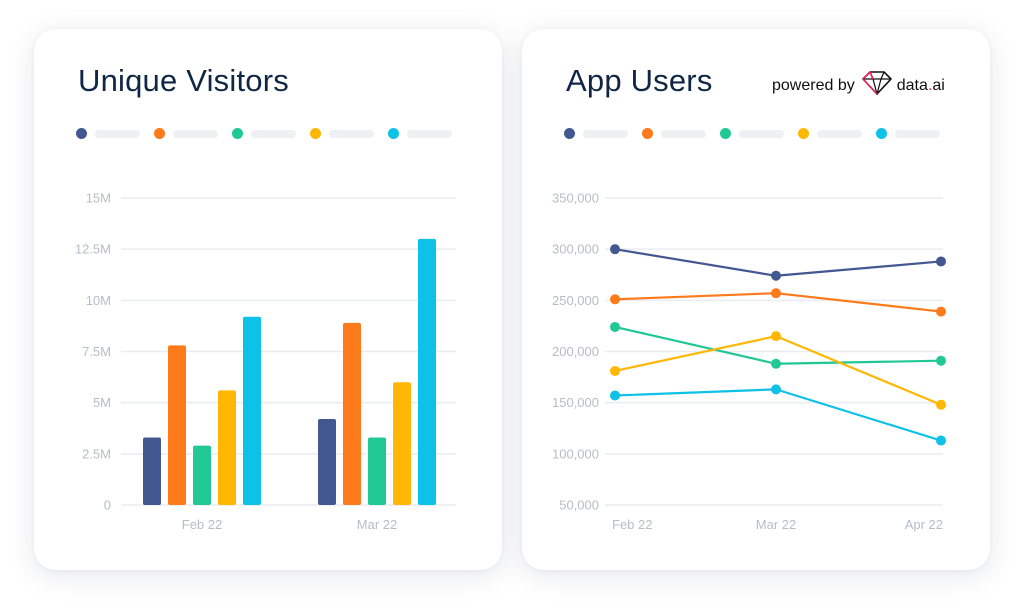 Image resolution: width=1024 pixels, height=610 pixels. Describe the element at coordinates (579, 505) in the screenshot. I see `y-tick-label: 50,000` at that location.